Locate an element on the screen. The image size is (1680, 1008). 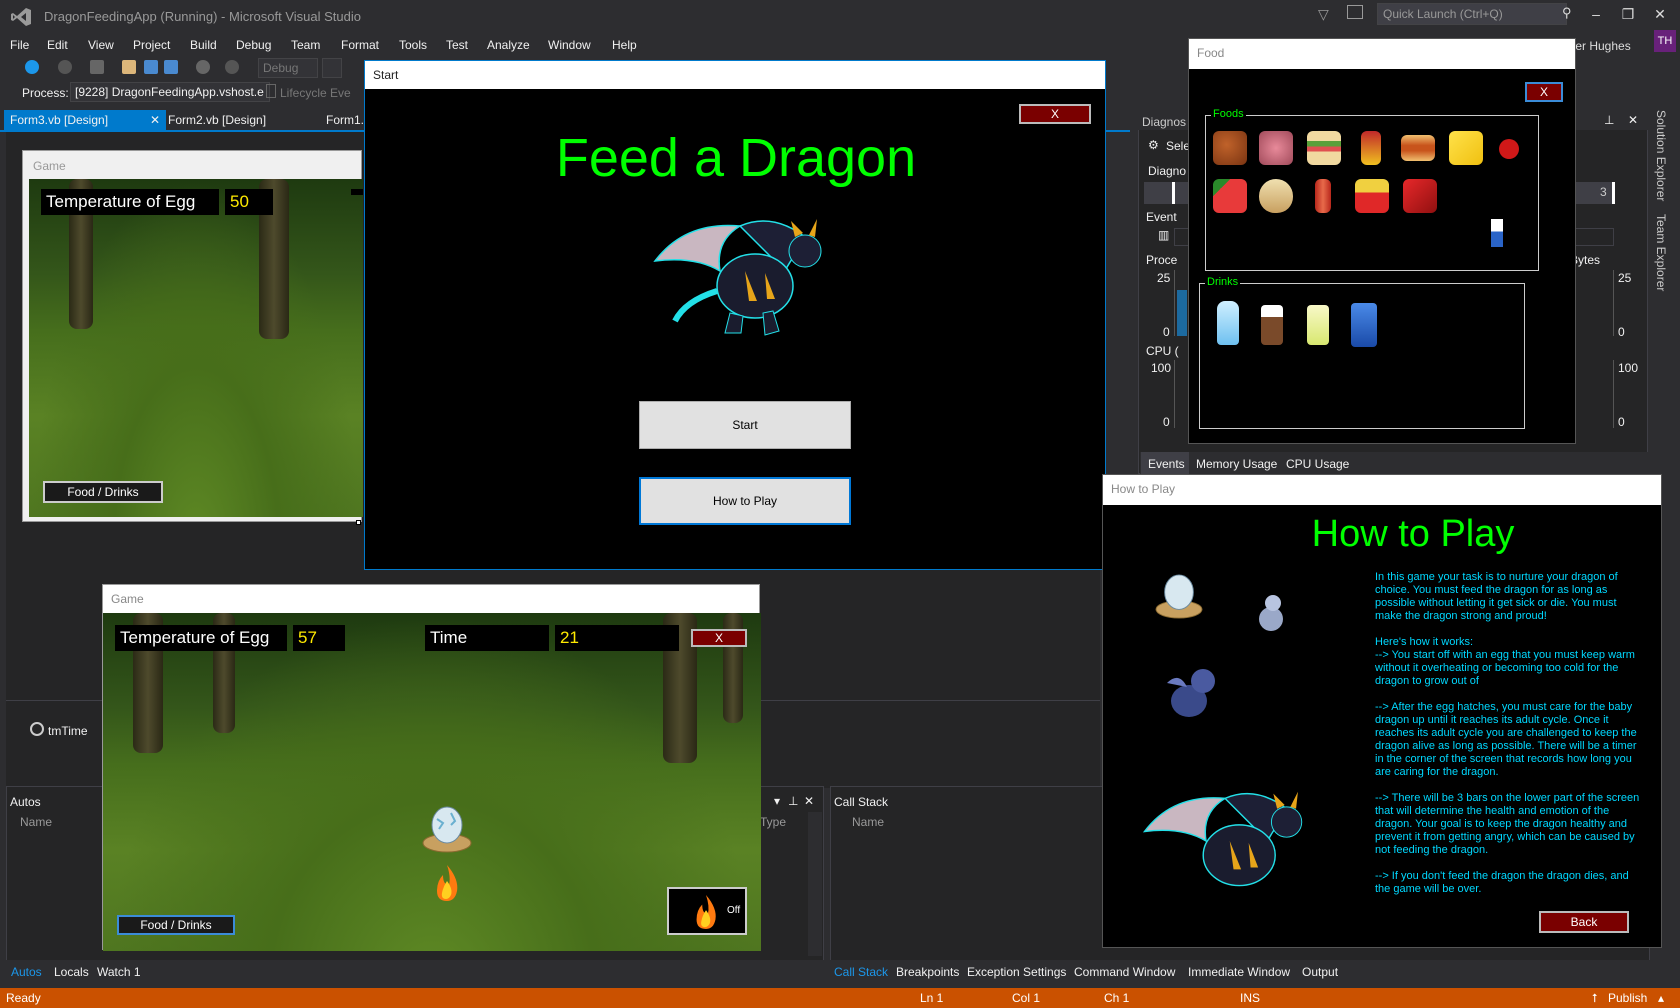
menu-window: Window is located at coordinates (569, 45).